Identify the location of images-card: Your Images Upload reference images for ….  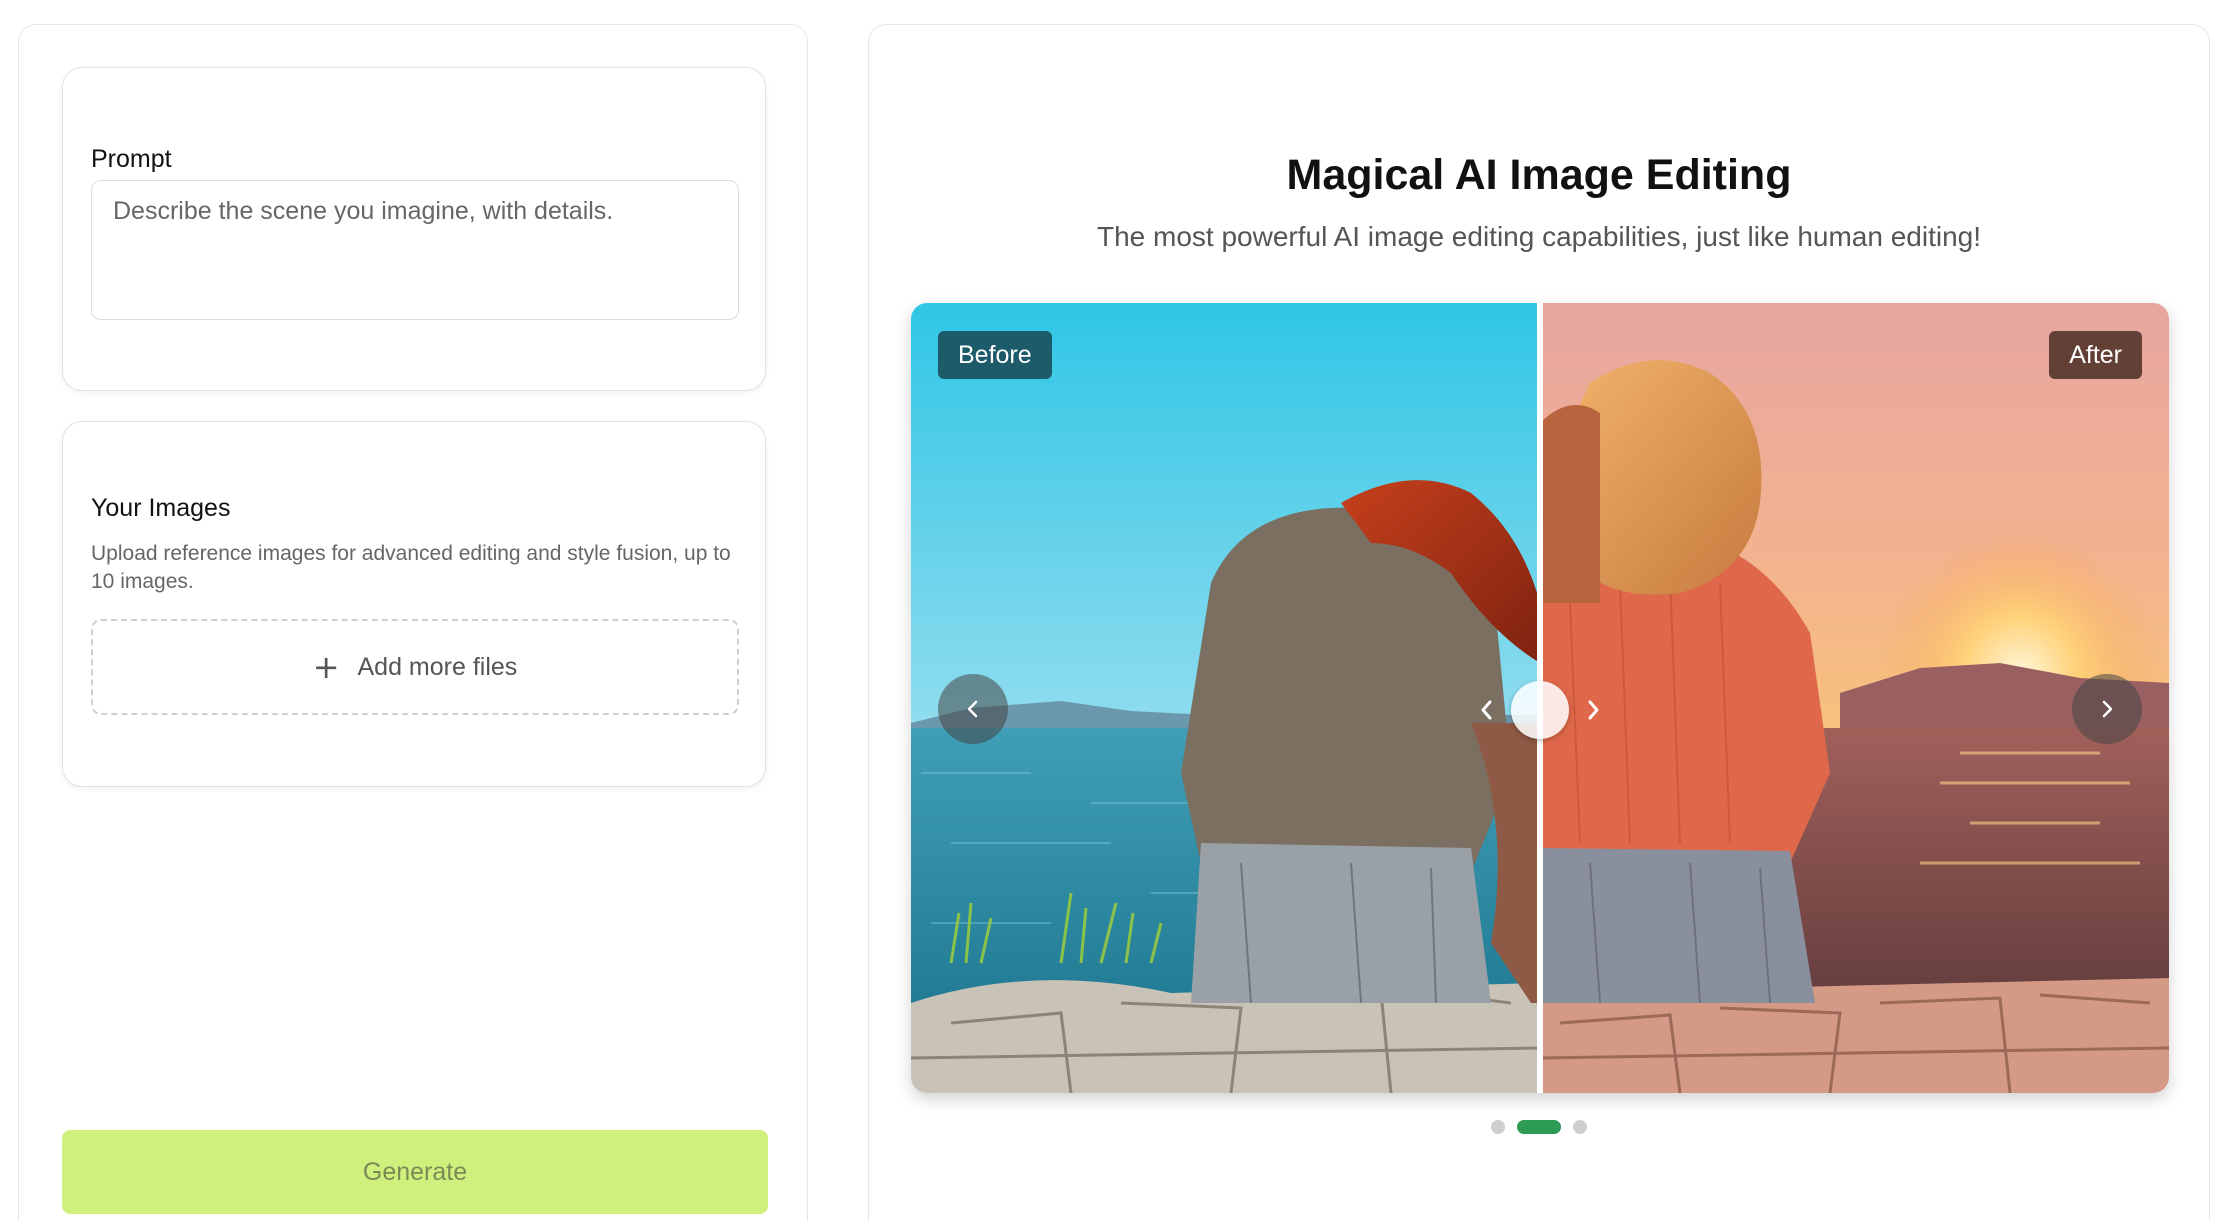
(414, 604).